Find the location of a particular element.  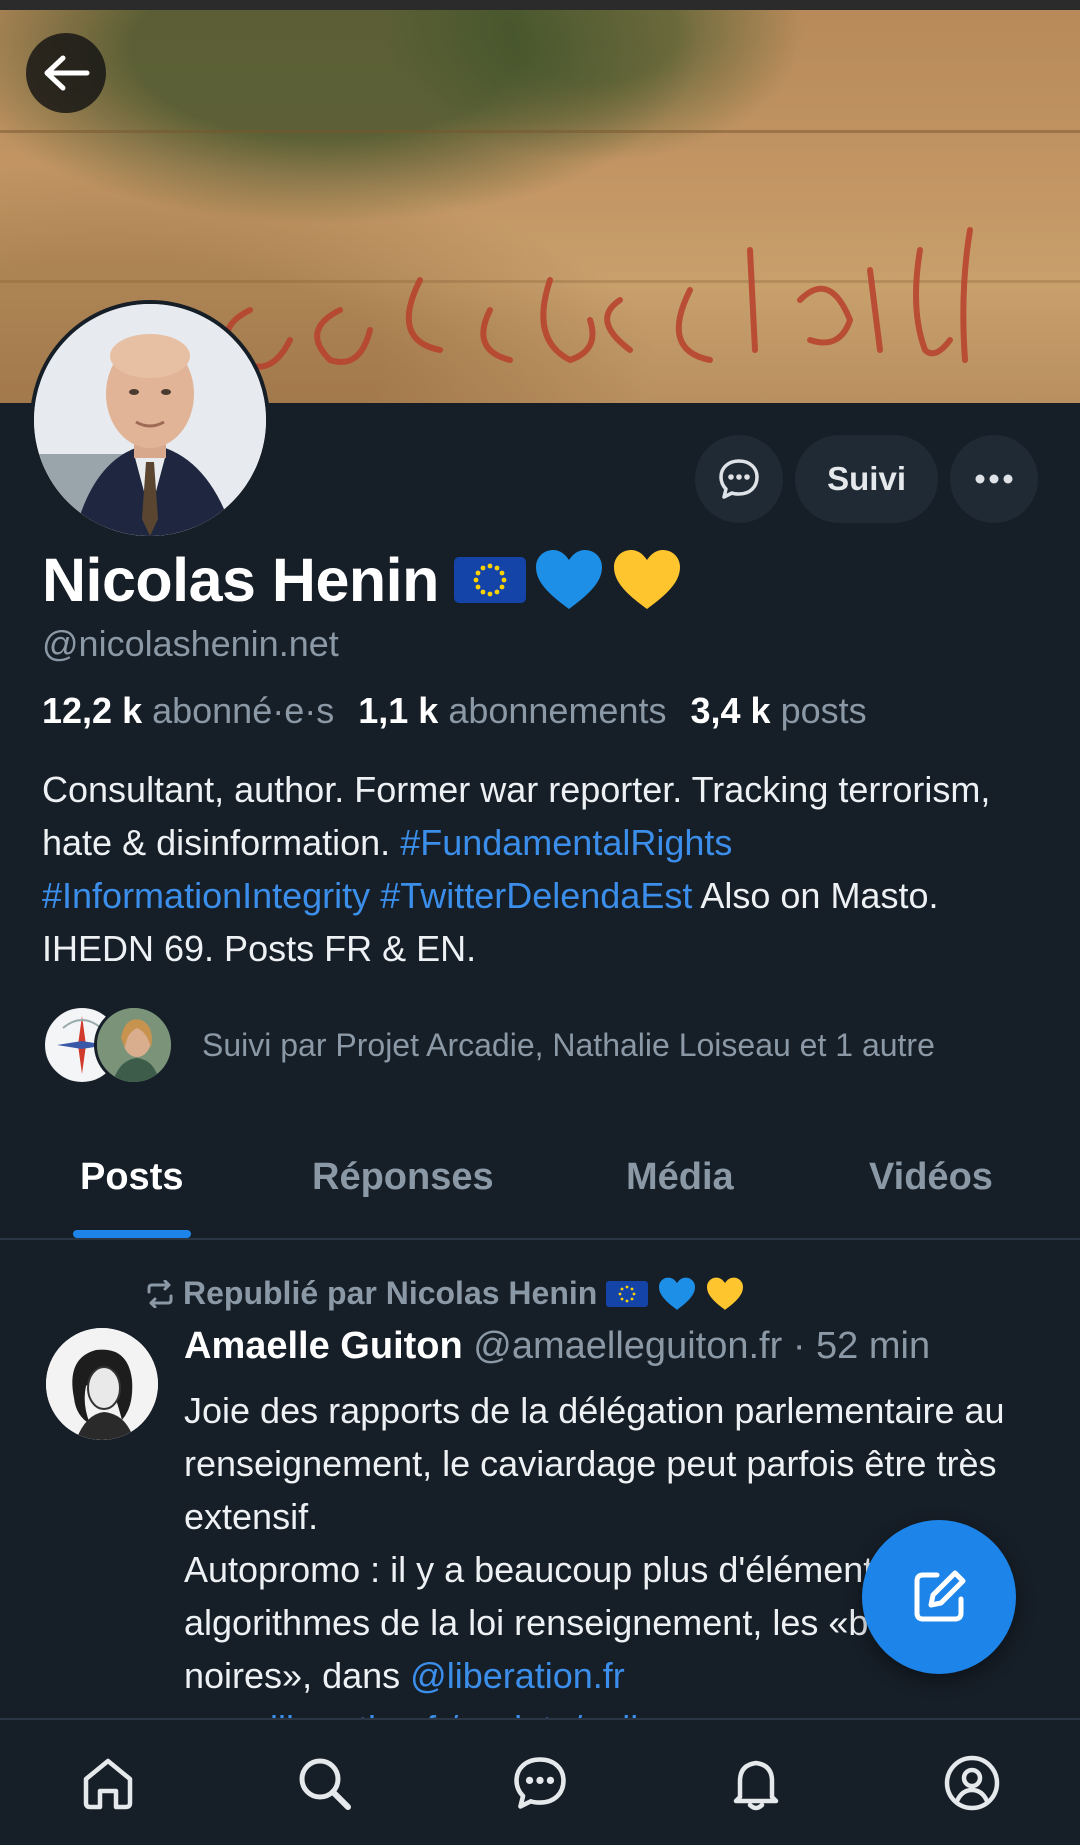

follower-avatar is located at coordinates (134, 1045).